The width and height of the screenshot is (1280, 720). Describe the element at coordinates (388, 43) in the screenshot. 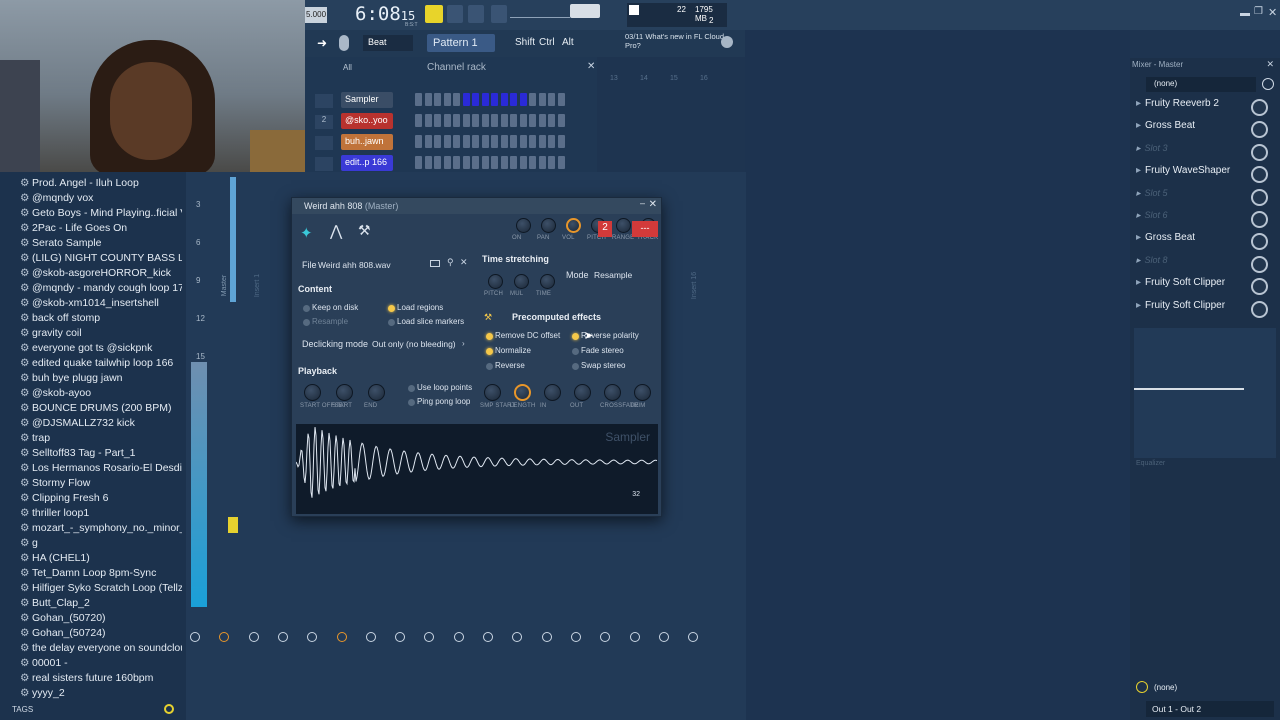

I see `snap-selector: Beat` at that location.